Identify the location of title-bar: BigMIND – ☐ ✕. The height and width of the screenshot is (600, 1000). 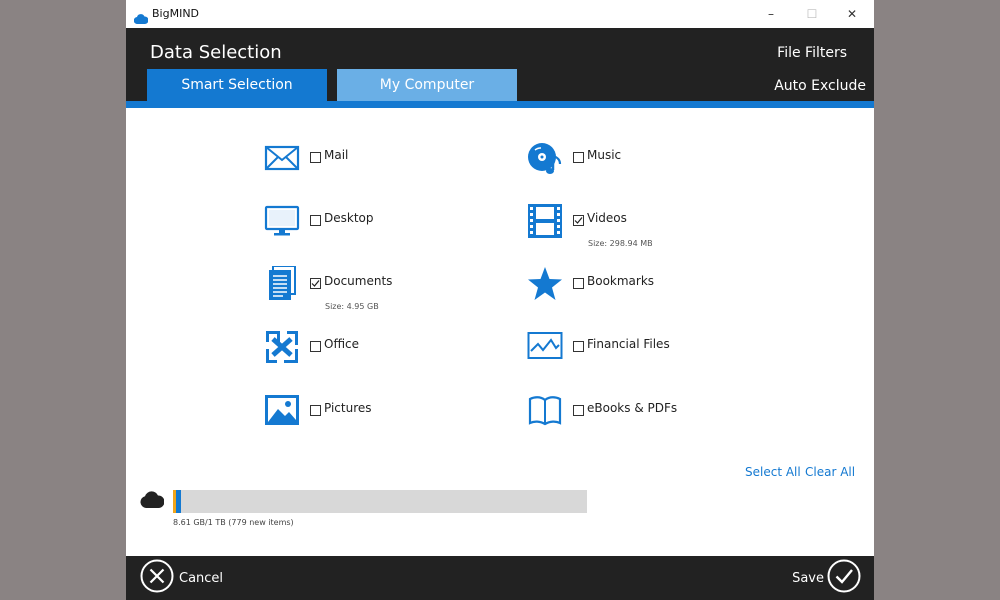
(500, 14).